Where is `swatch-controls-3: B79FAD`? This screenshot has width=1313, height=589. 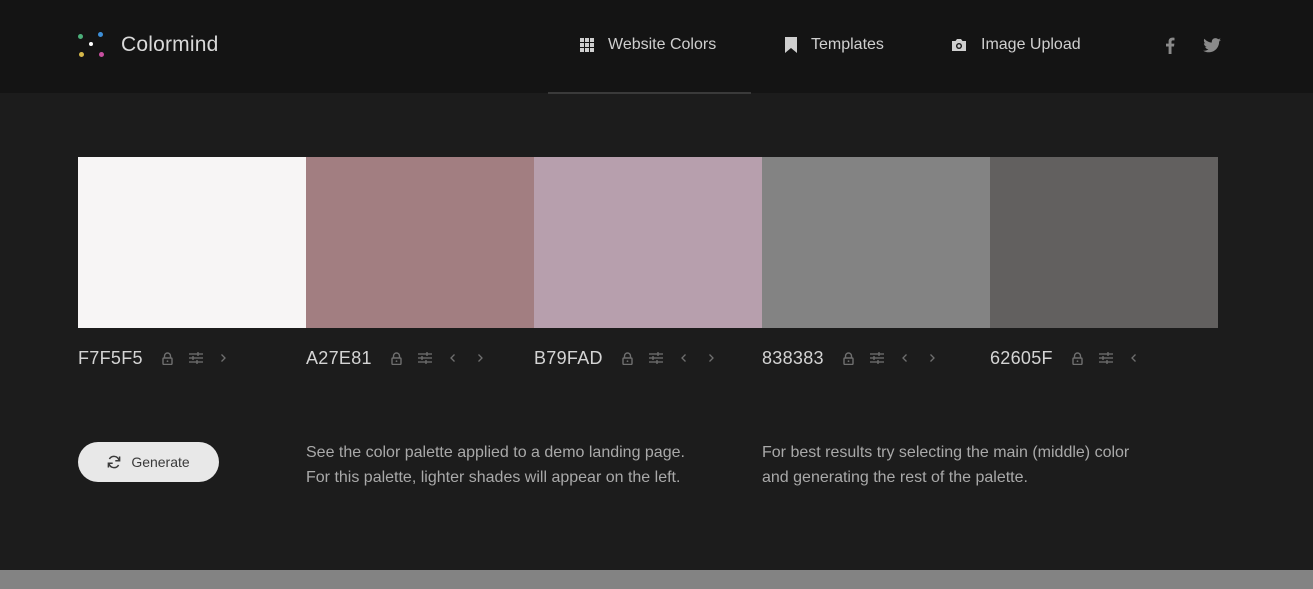
swatch-controls-3: B79FAD is located at coordinates (633, 358).